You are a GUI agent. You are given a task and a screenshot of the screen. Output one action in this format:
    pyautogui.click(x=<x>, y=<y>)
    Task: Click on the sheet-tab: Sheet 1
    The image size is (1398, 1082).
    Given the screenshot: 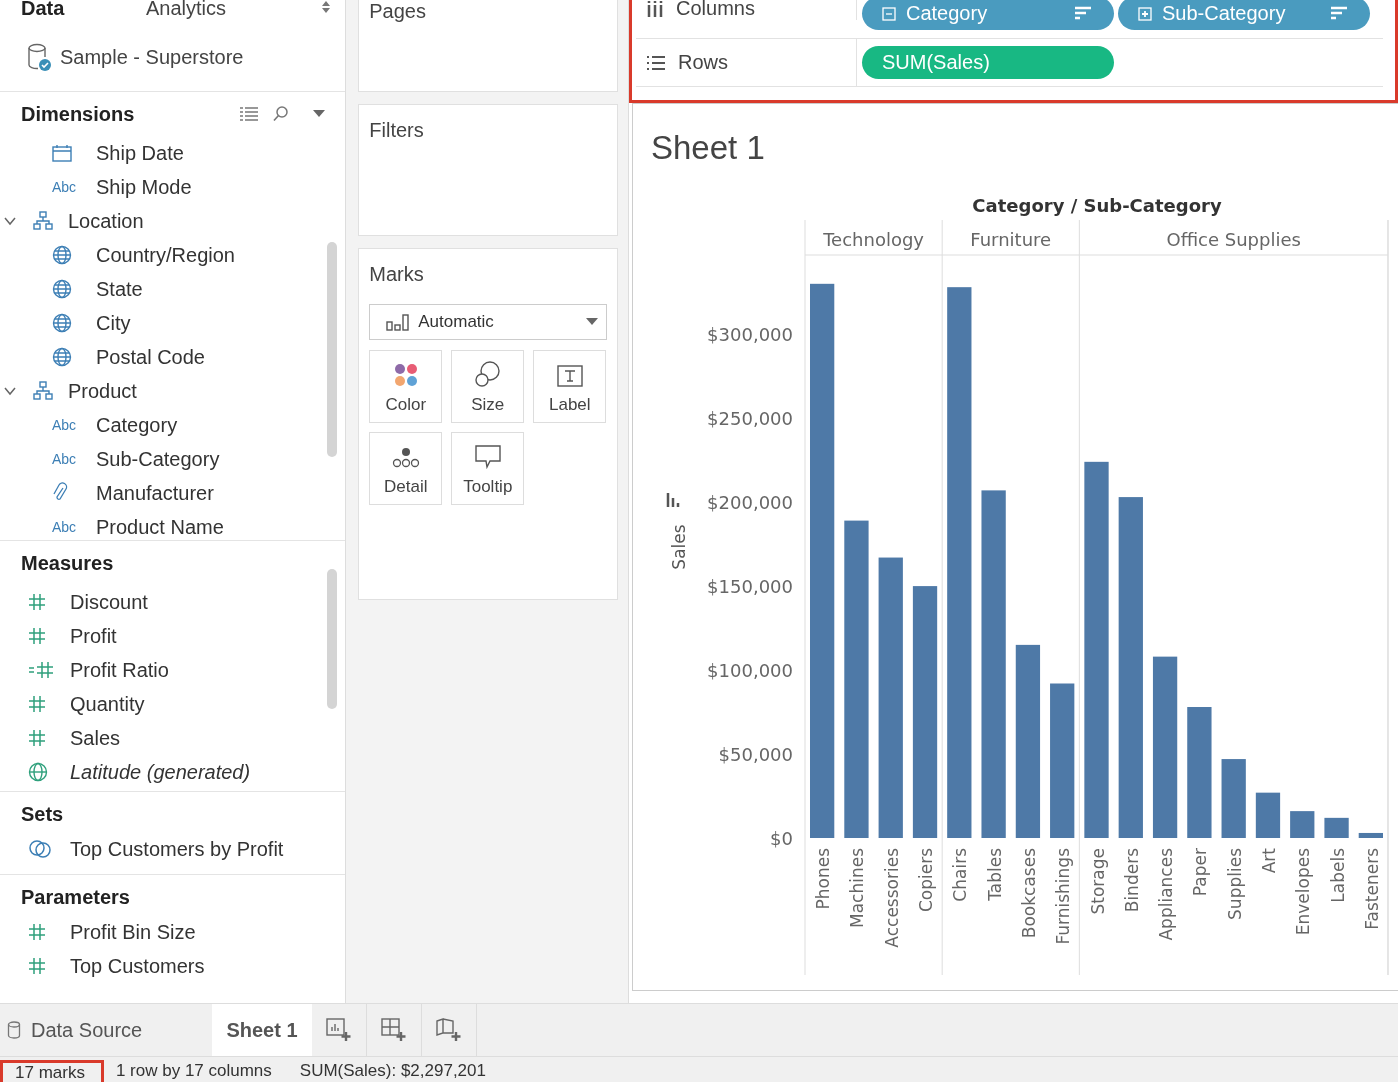 What is the action you would take?
    pyautogui.click(x=262, y=1030)
    